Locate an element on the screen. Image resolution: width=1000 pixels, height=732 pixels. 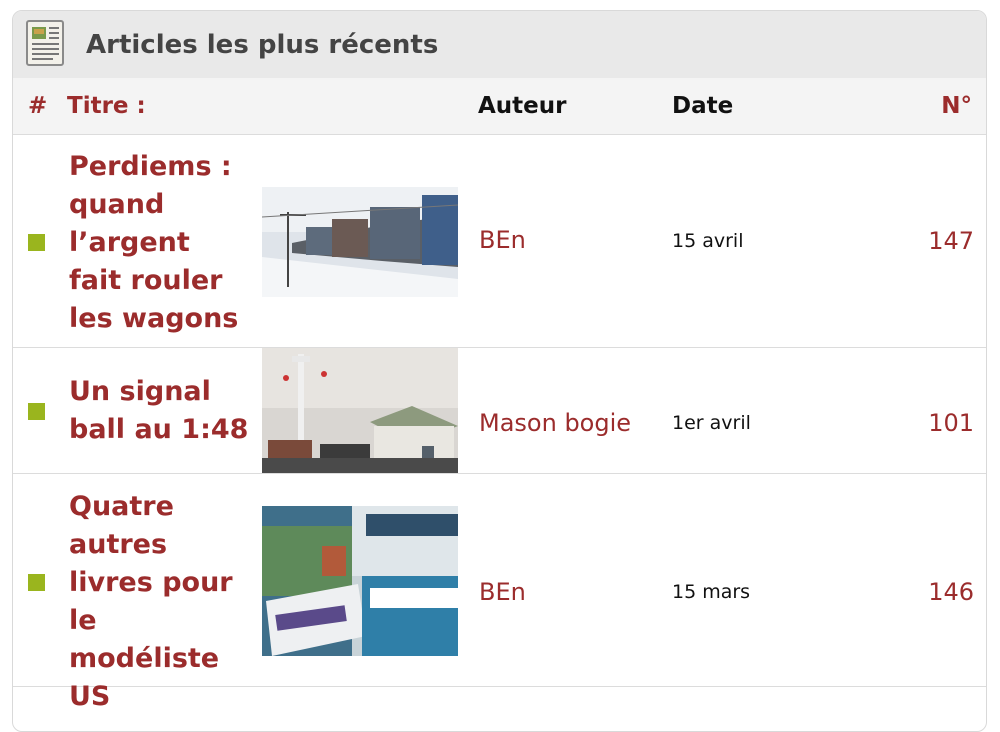
col-hash: # is located at coordinates (38, 106).